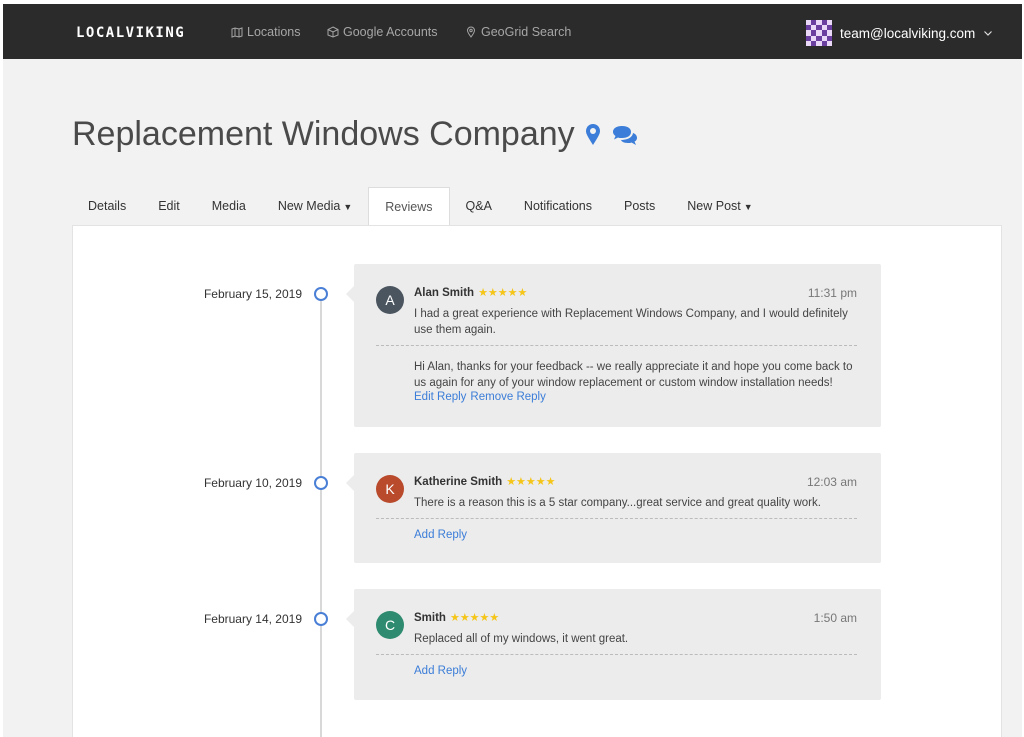 The image size is (1024, 737). What do you see at coordinates (390, 32) in the screenshot?
I see `nav-google-accounts-label: Google Accounts` at bounding box center [390, 32].